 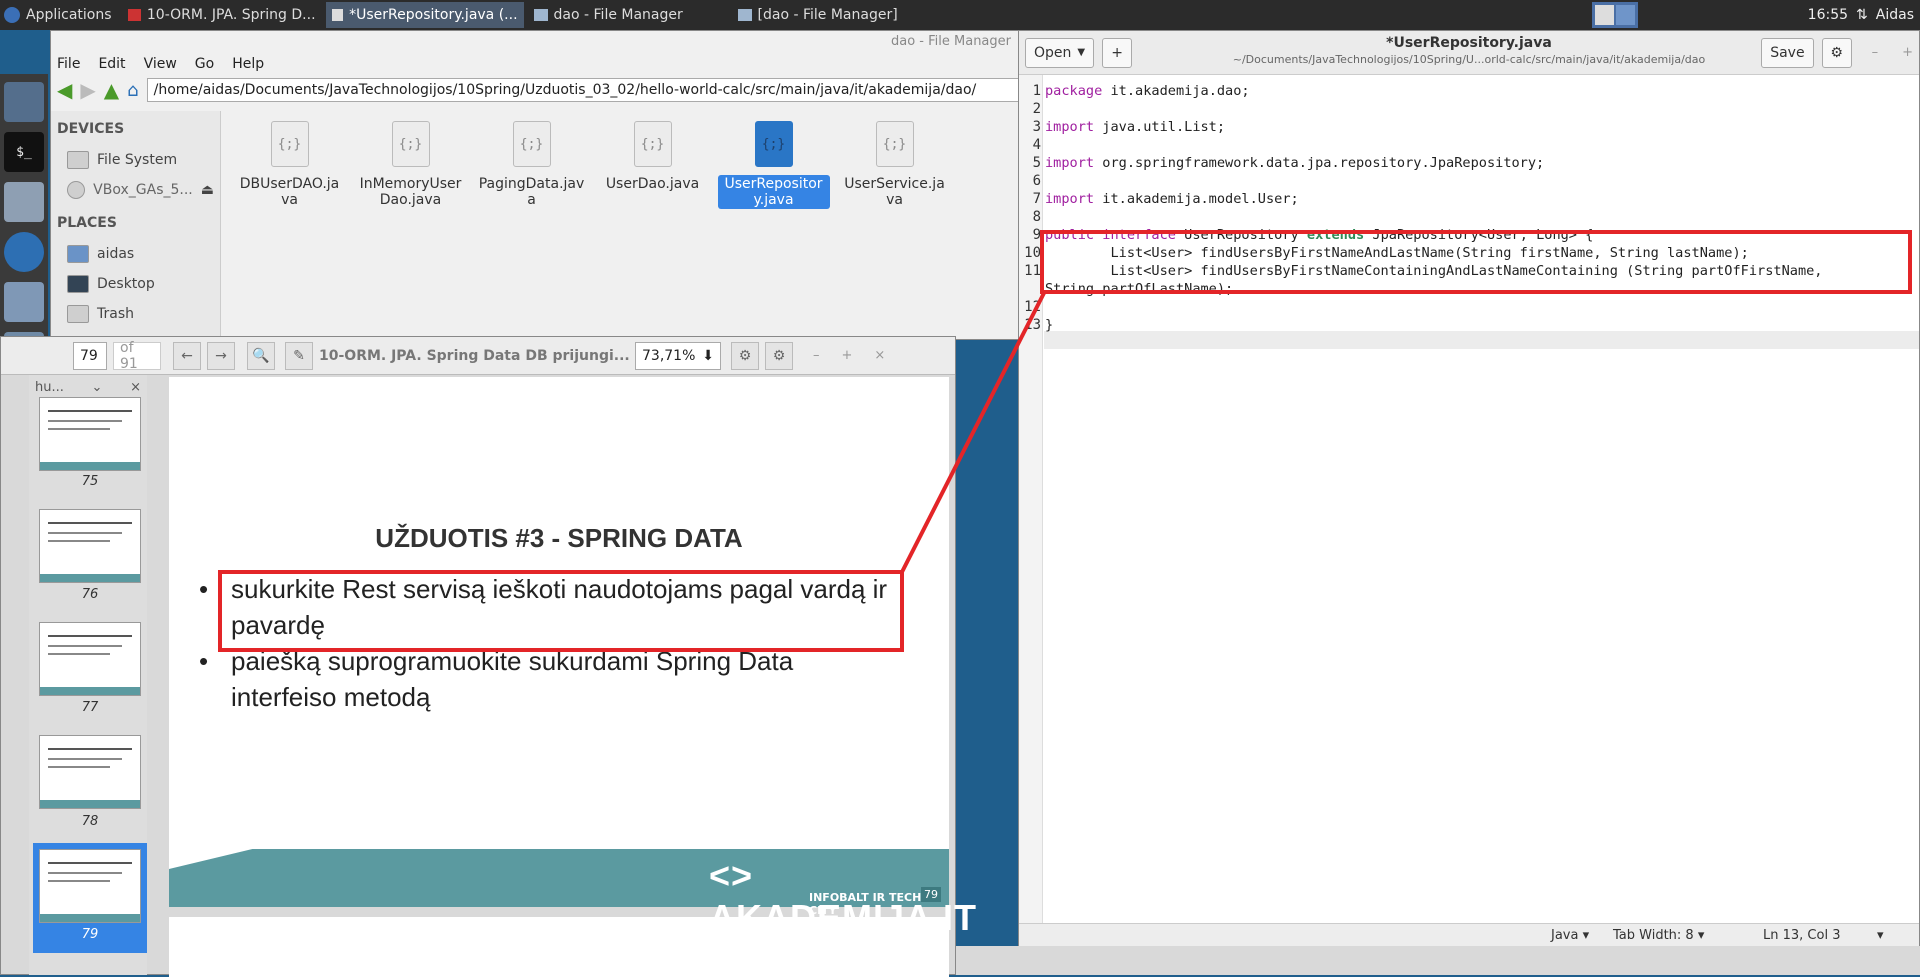 I want to click on connector-line-stroke, so click(x=973, y=432).